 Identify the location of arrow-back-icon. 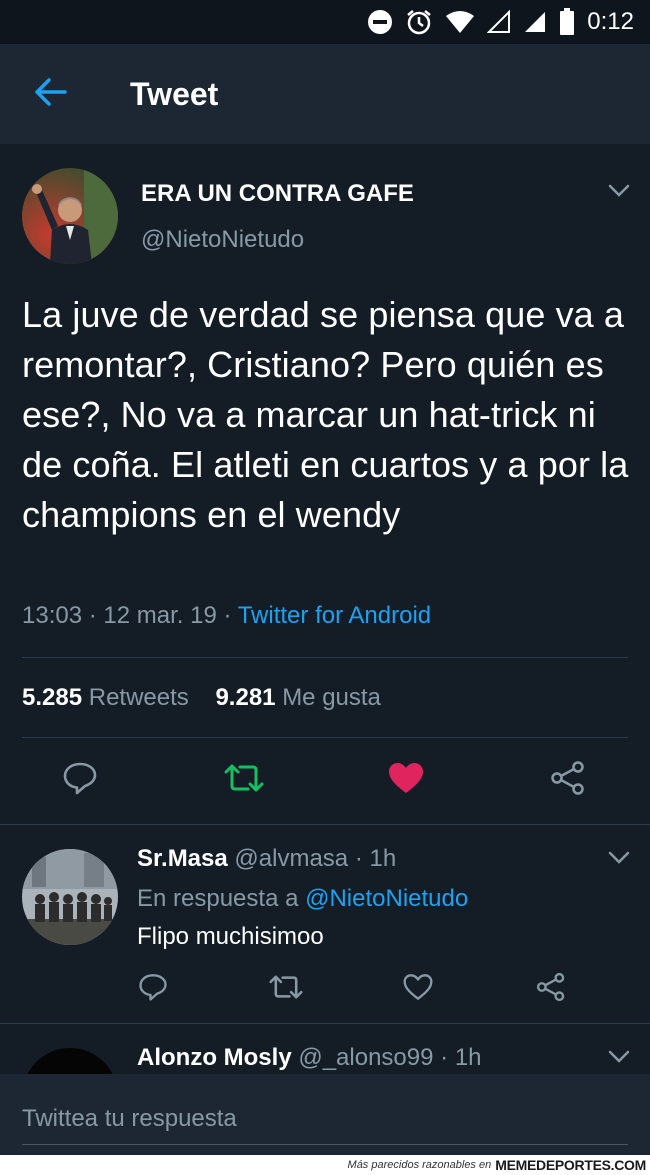
(50, 94).